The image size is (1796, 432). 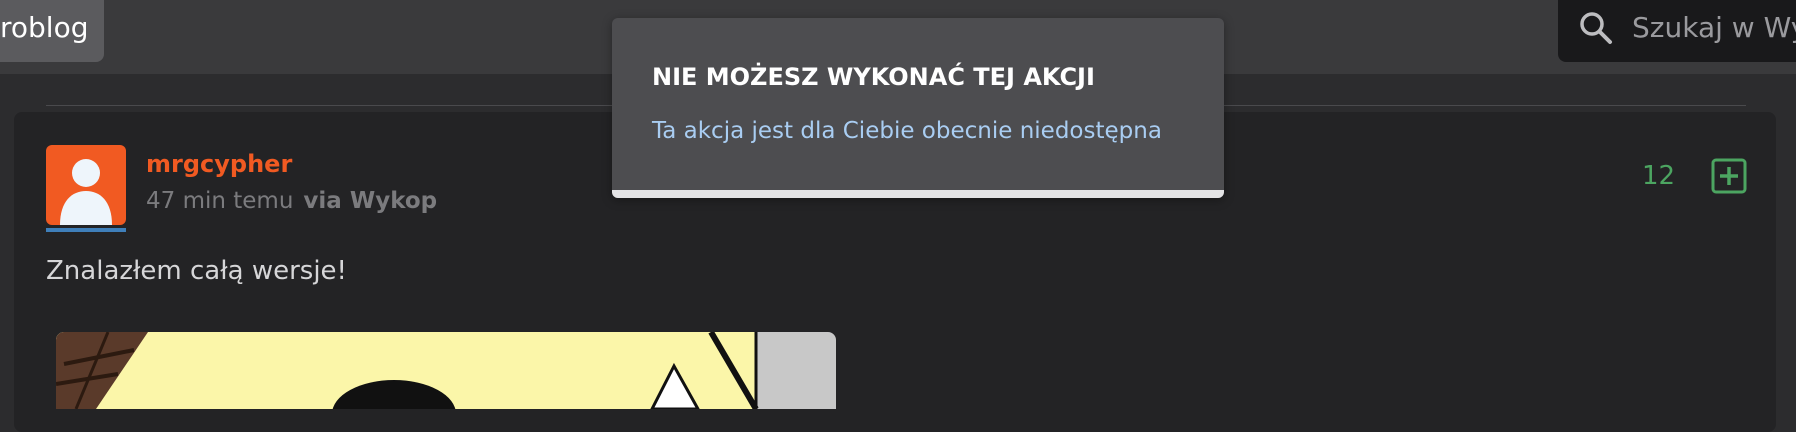 What do you see at coordinates (1729, 176) in the screenshot?
I see `plus-square-icon` at bounding box center [1729, 176].